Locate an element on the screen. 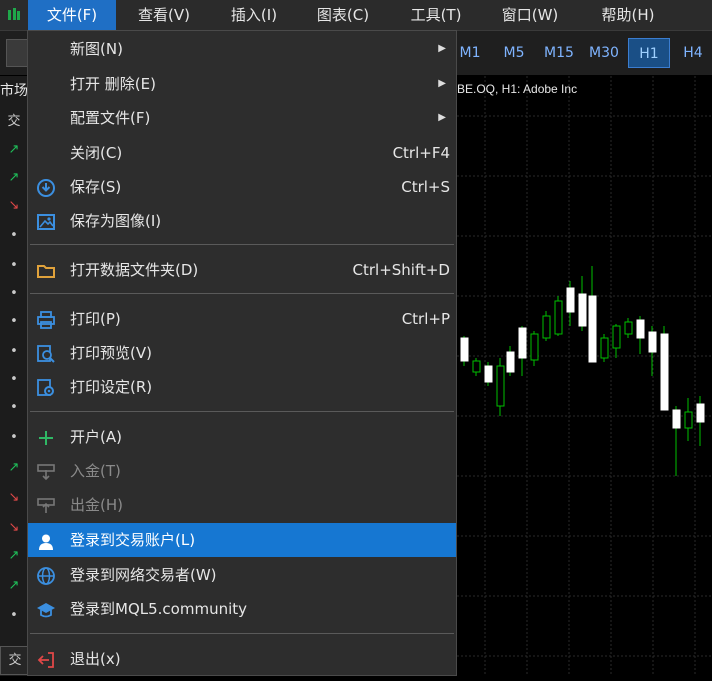  chart-title: BE.OQ, H1: Adobe Inc is located at coordinates (517, 89).